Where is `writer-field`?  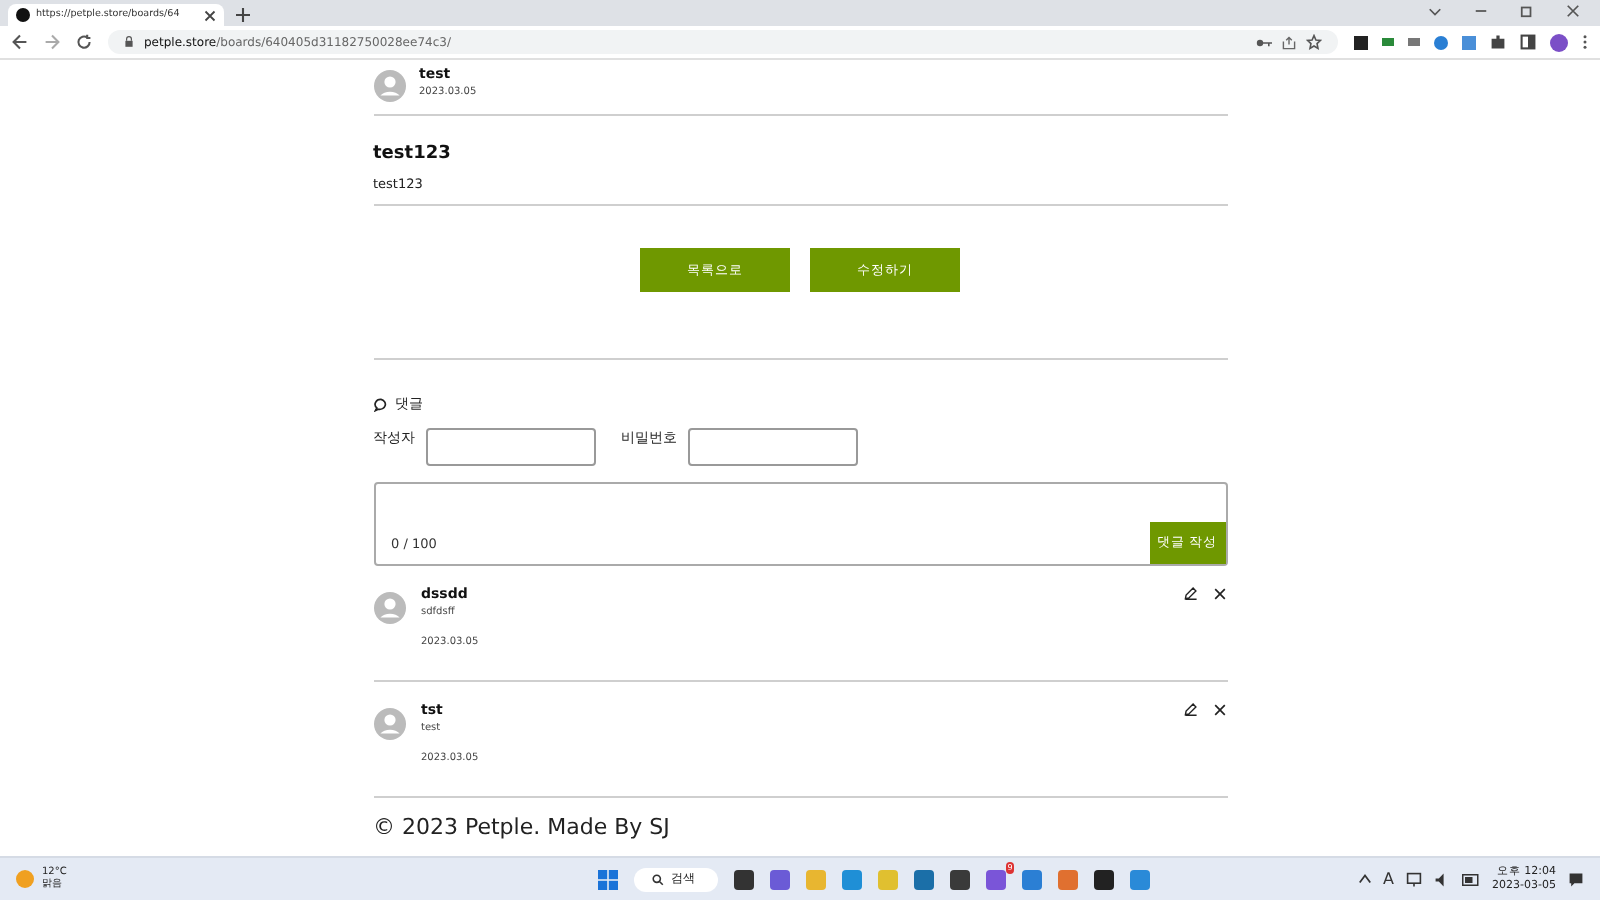
writer-field is located at coordinates (510, 447).